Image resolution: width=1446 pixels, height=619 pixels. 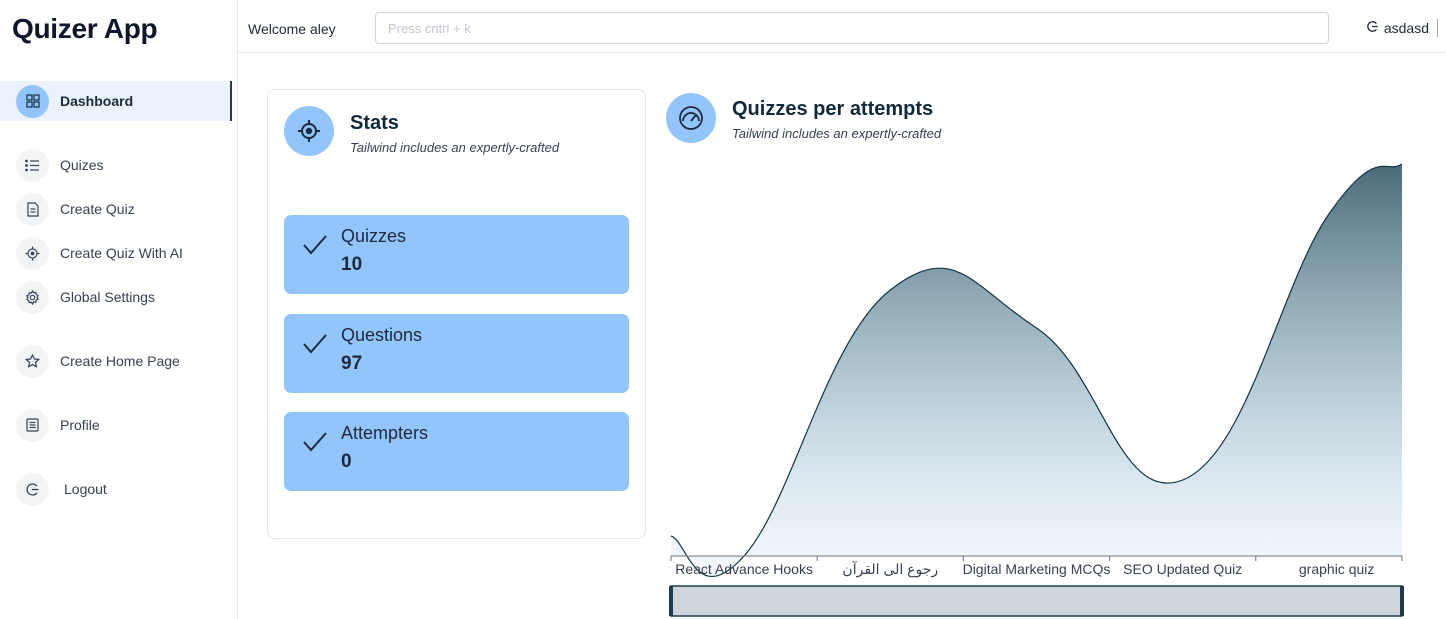 I want to click on sidebar-item-profile: Profile, so click(x=116, y=425).